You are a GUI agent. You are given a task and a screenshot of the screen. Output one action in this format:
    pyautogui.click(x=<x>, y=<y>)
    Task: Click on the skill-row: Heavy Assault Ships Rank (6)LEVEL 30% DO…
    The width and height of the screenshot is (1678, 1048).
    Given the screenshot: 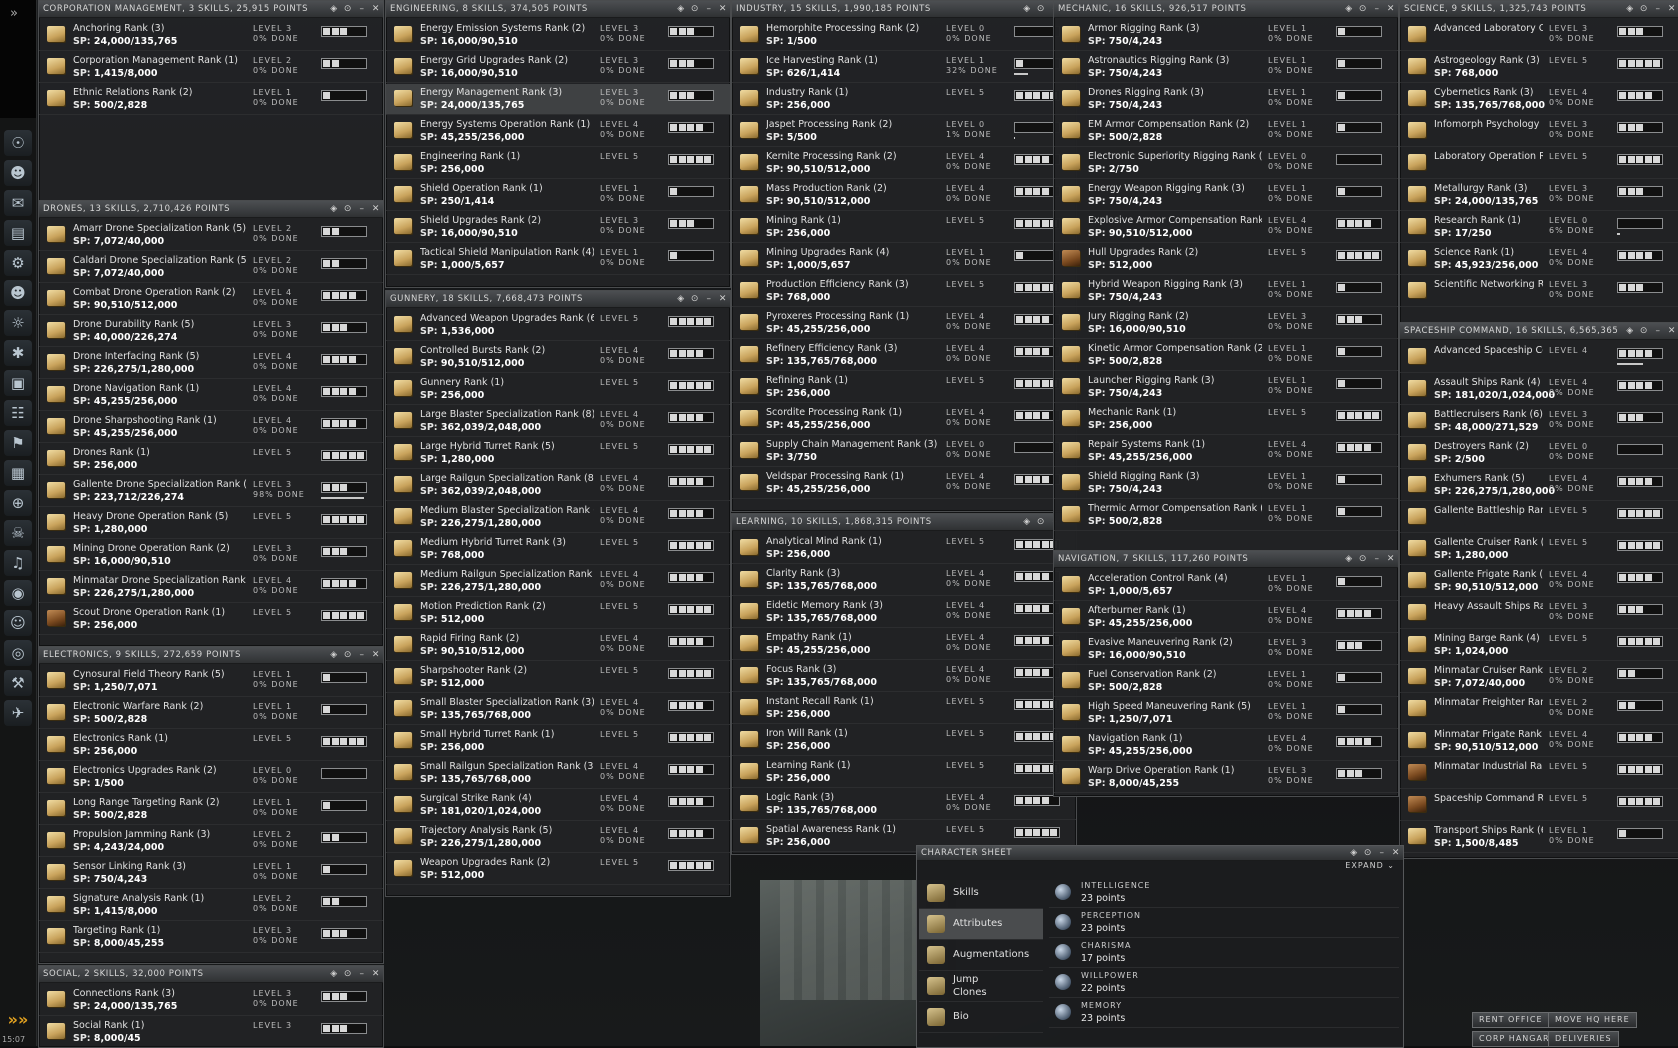 What is the action you would take?
    pyautogui.click(x=1539, y=613)
    